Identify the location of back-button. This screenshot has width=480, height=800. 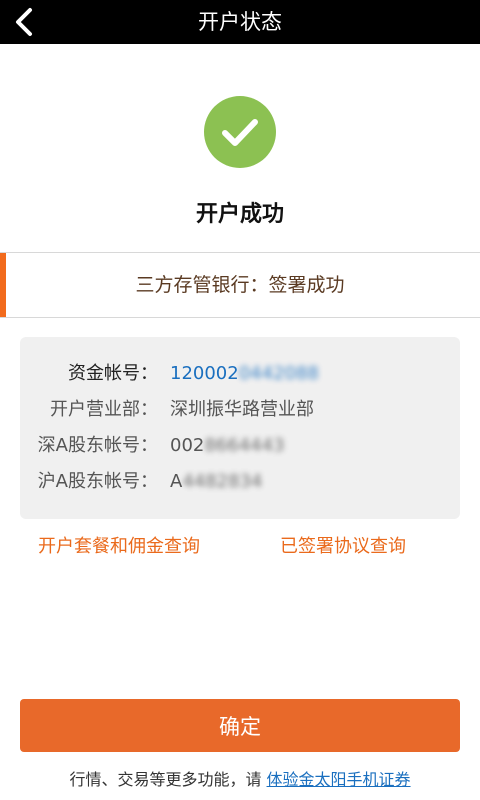
(24, 22).